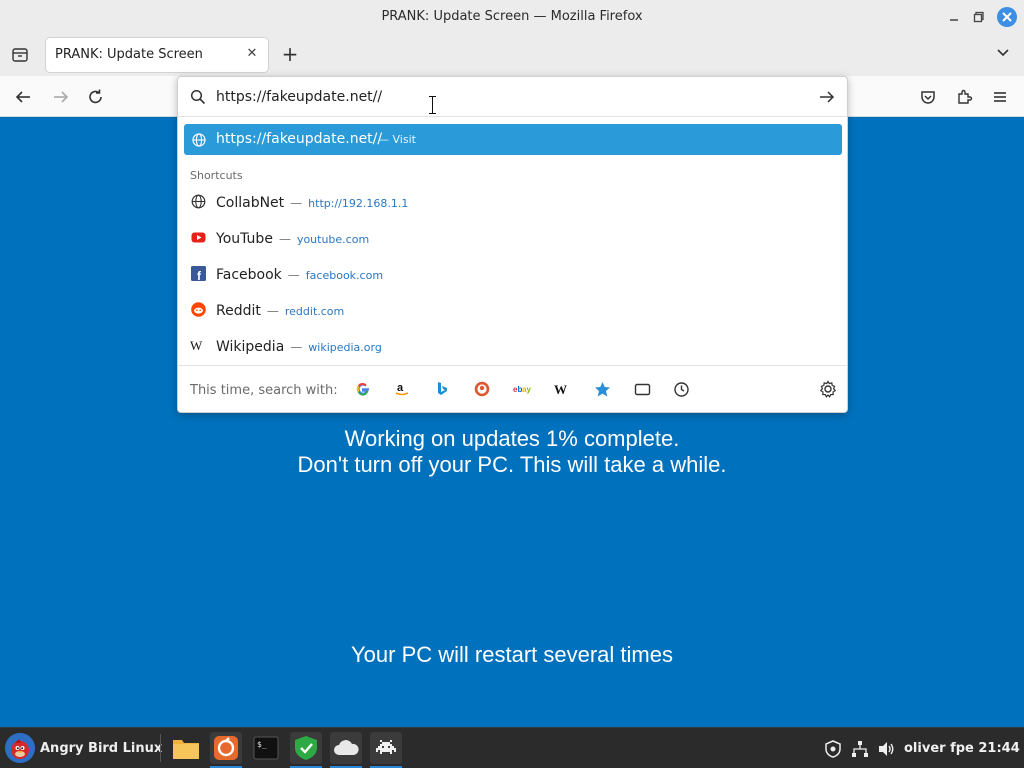 The image size is (1024, 768). What do you see at coordinates (512, 308) in the screenshot?
I see `shortcut-reddit: Reddit — reddit.com` at bounding box center [512, 308].